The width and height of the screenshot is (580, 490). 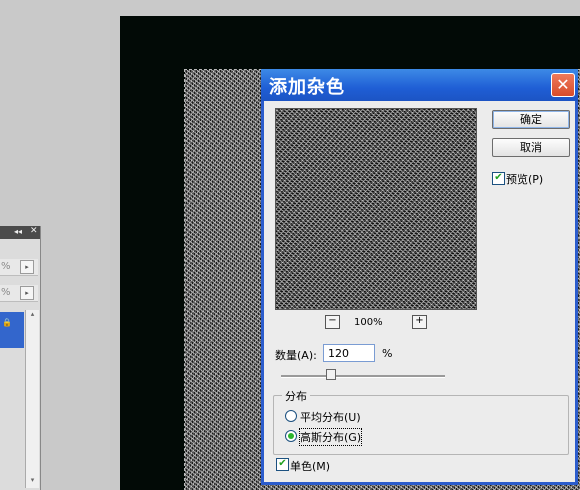 I want to click on layers-scrollbar: ▴ ▾, so click(x=32, y=399).